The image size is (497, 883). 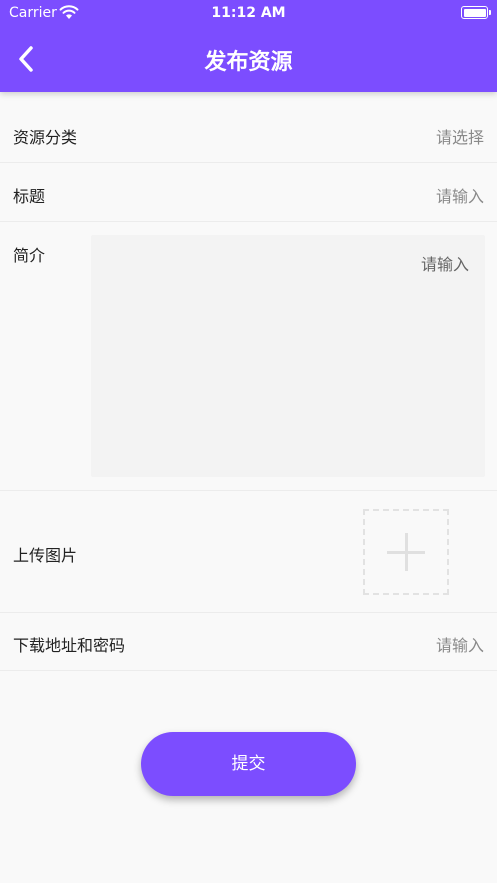 I want to click on divider, so click(x=248, y=490).